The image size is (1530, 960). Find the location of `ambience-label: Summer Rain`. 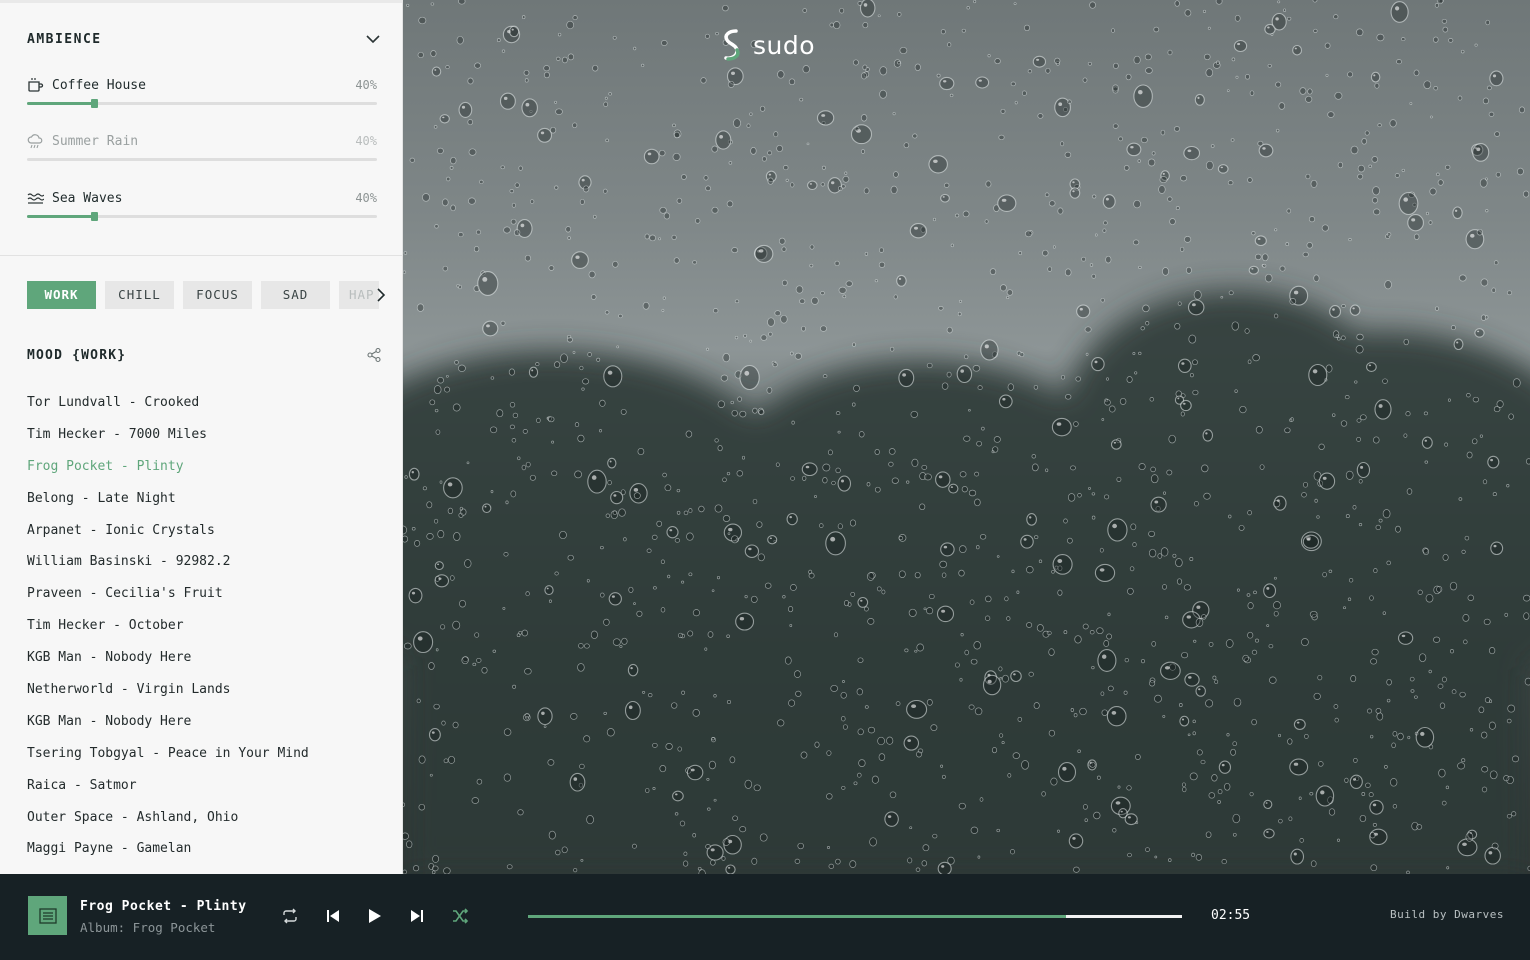

ambience-label: Summer Rain is located at coordinates (95, 141).